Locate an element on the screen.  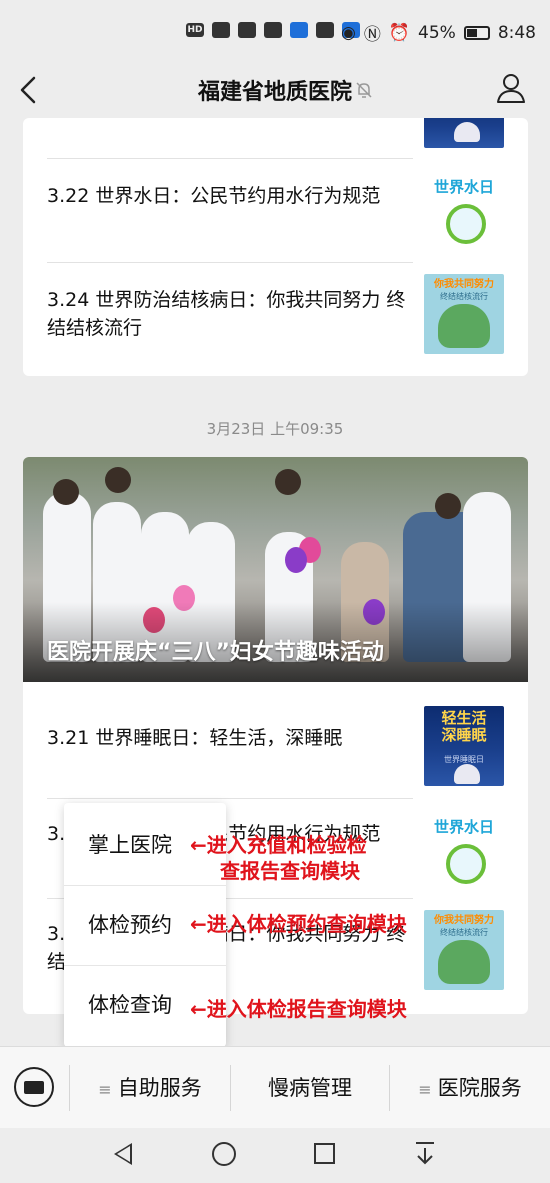
menu-self-service: ≡ 自助服务 is located at coordinates (150, 1088).